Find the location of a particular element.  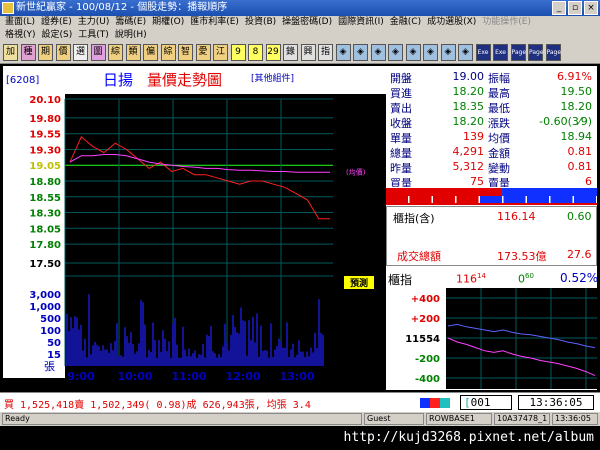

menu-item: 操盤密碼(D) is located at coordinates (307, 22).